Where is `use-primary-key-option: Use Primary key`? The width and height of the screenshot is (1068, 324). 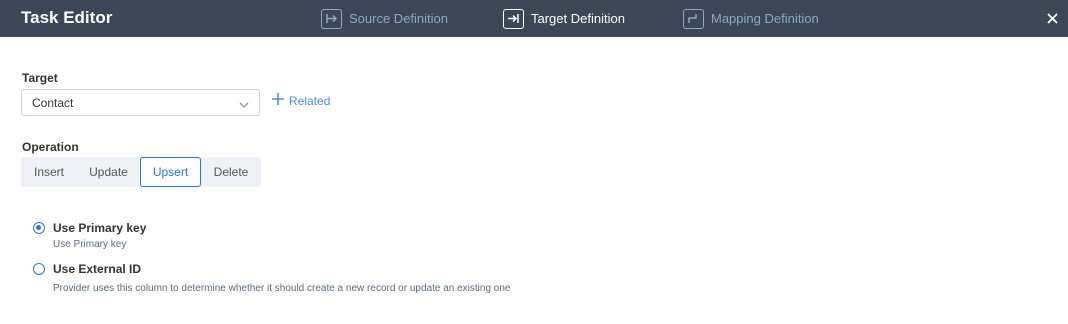
use-primary-key-option: Use Primary key is located at coordinates (89, 228).